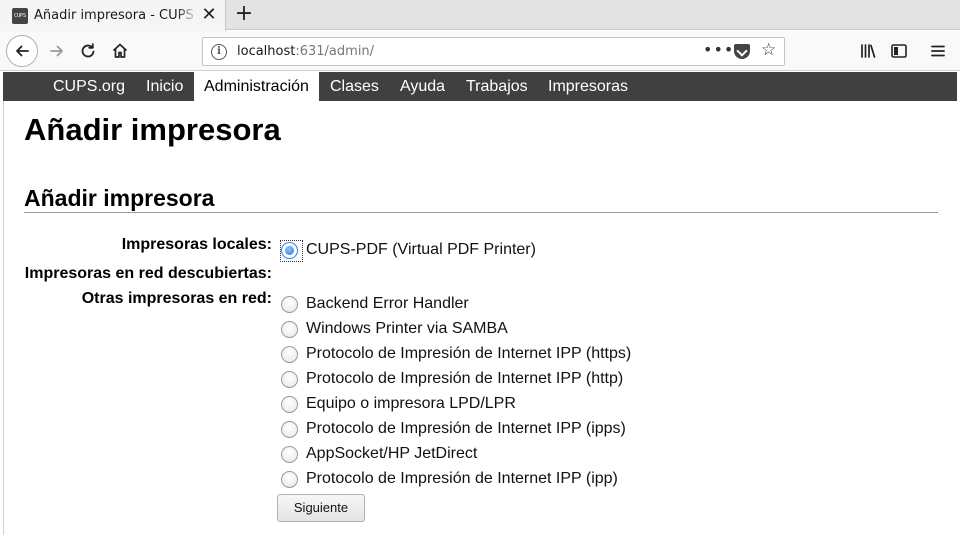 The image size is (960, 535). I want to click on library-button, so click(868, 51).